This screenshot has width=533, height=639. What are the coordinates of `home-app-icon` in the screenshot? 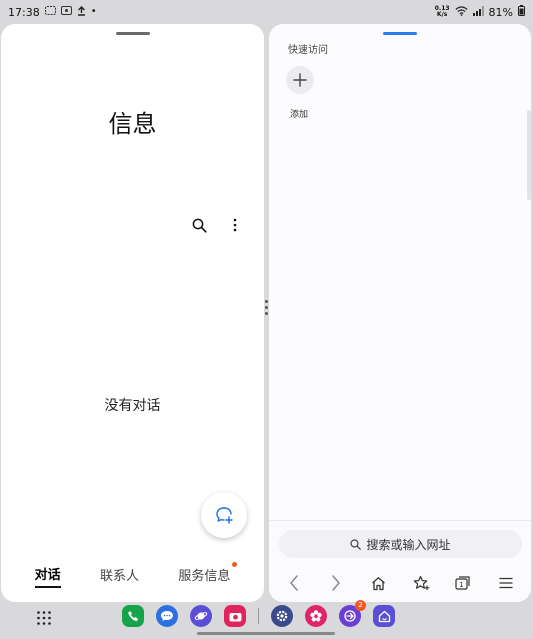 It's located at (384, 616).